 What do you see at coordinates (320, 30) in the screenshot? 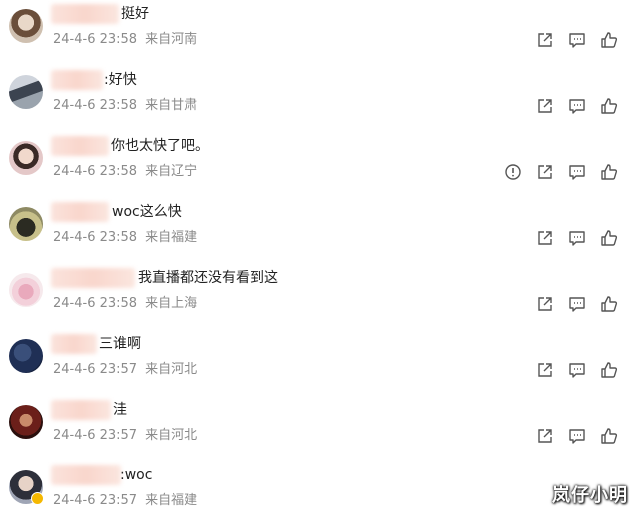
I see `comment-item: 挺好 24-4-6 23:58 来自河南` at bounding box center [320, 30].